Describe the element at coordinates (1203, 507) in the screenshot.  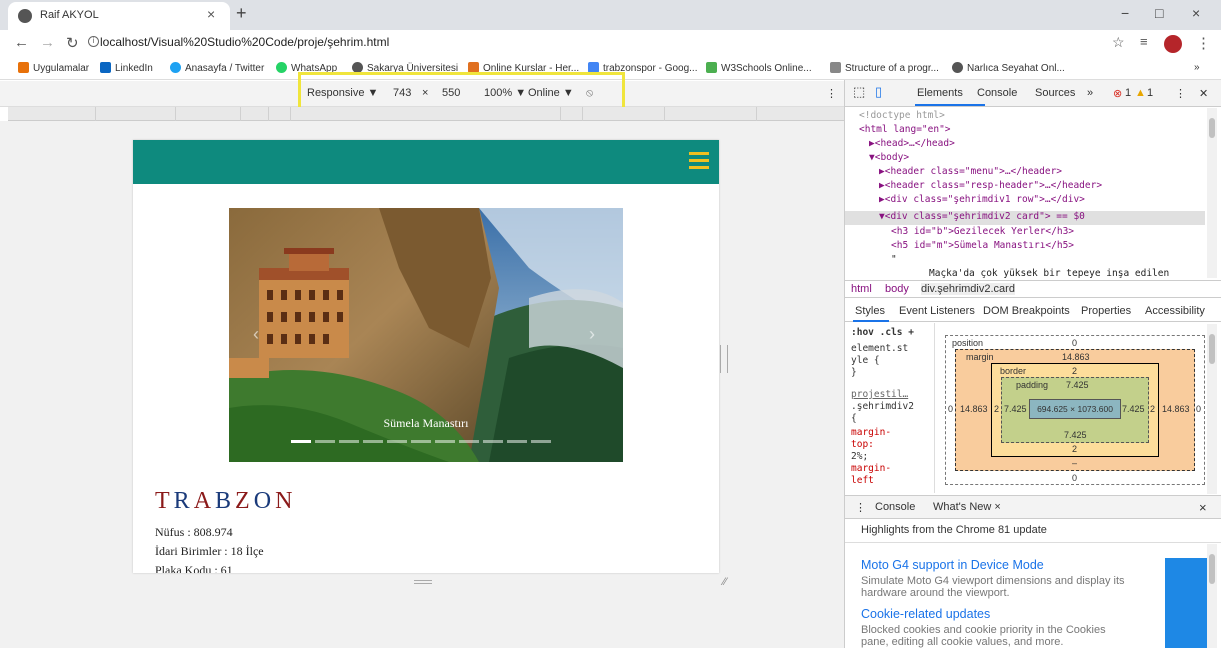
I see `drawer-close-icon: ×` at that location.